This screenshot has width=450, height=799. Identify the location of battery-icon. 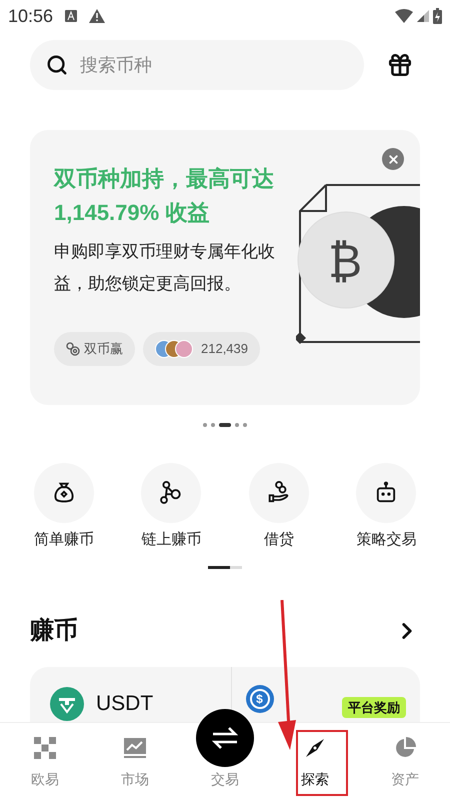
(437, 16).